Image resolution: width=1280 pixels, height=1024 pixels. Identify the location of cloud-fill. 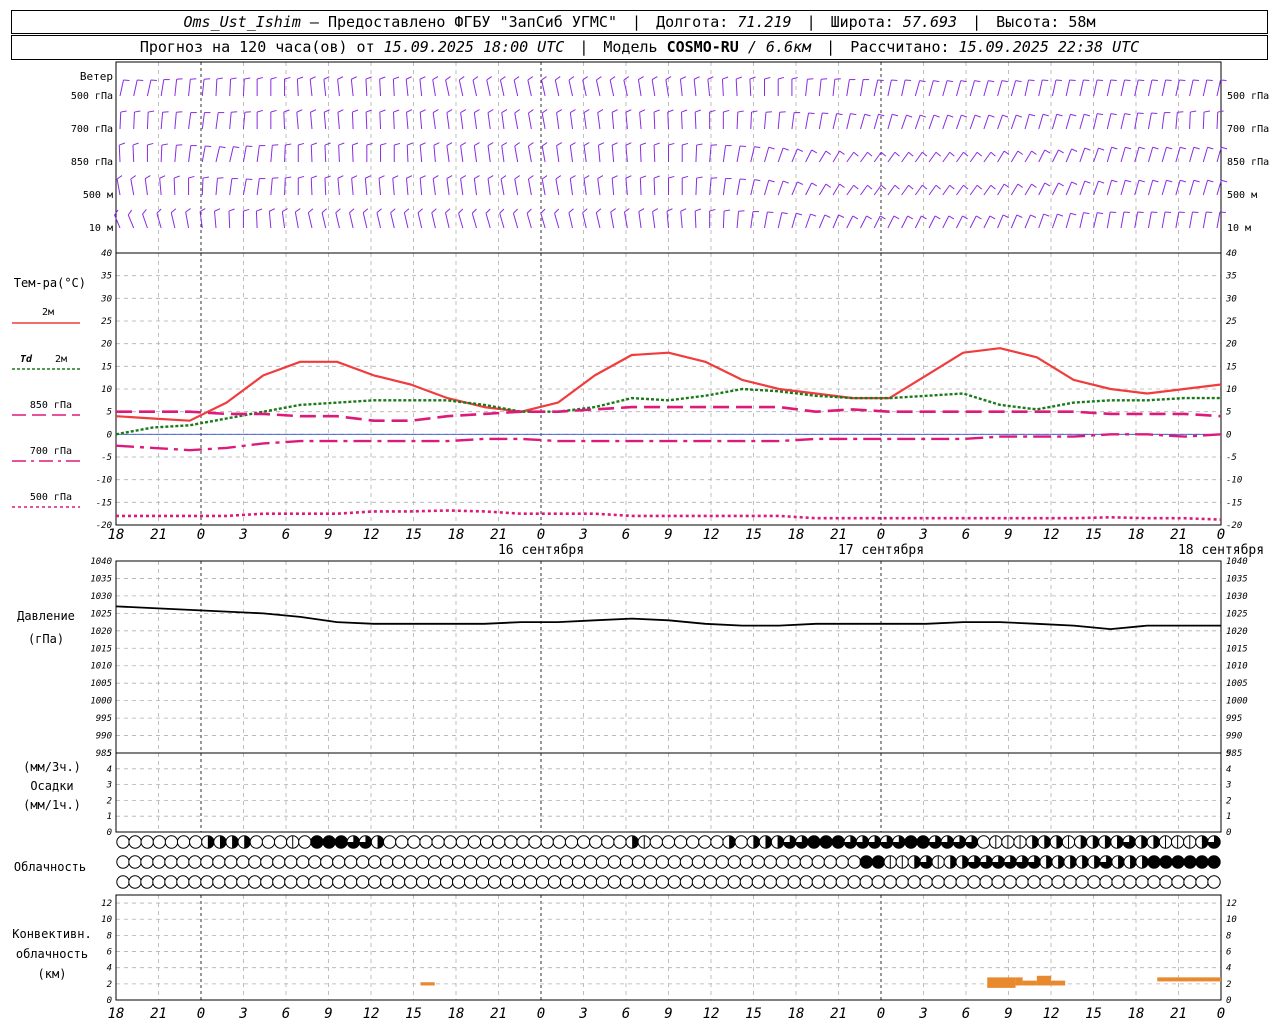
(223, 842).